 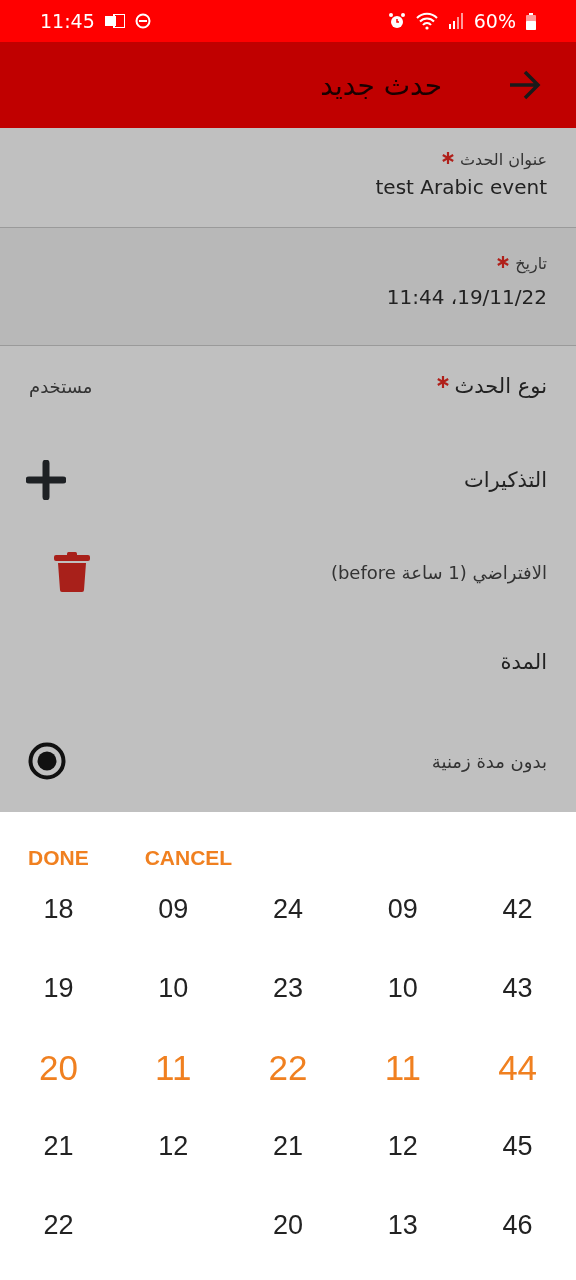 I want to click on picker-value: 43, so click(x=517, y=988).